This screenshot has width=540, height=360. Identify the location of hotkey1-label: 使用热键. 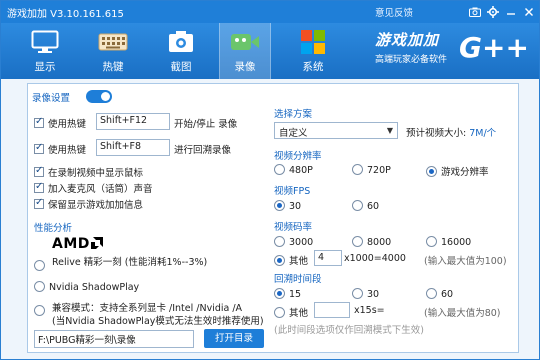
(67, 124).